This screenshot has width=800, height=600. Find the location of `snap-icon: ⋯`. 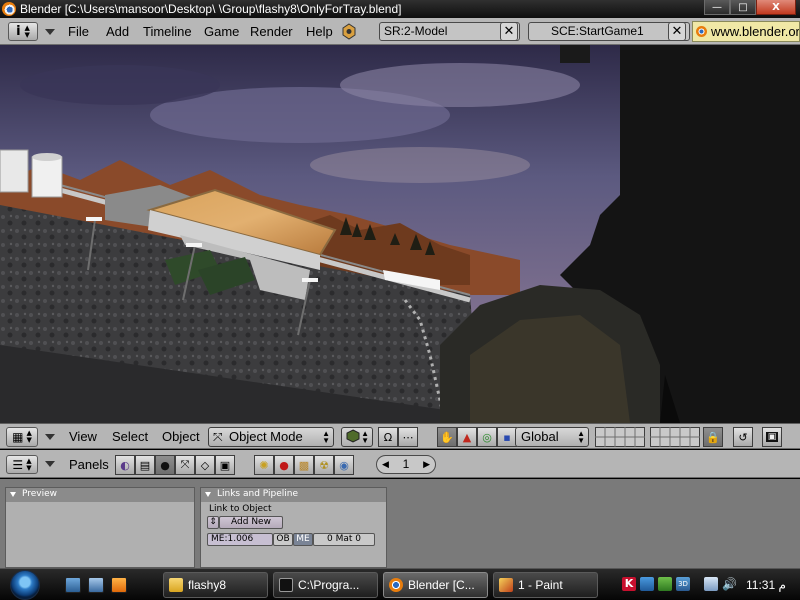

snap-icon: ⋯ is located at coordinates (408, 437).